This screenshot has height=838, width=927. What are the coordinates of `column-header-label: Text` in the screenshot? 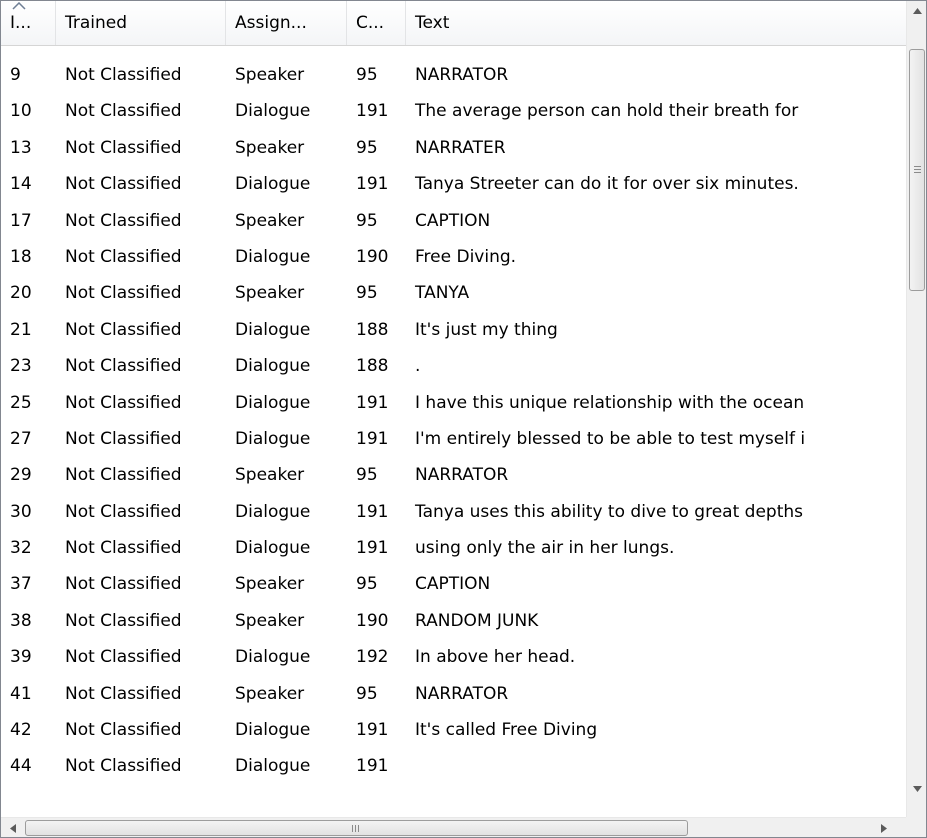 It's located at (432, 23).